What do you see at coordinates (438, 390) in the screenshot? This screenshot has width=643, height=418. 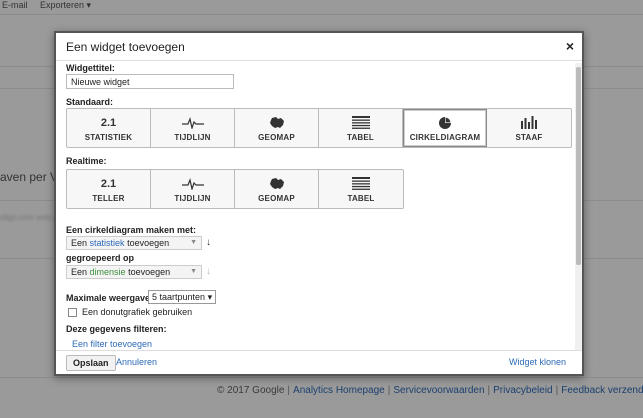 I see `footer-link-terms: Servicevoorwaarden` at bounding box center [438, 390].